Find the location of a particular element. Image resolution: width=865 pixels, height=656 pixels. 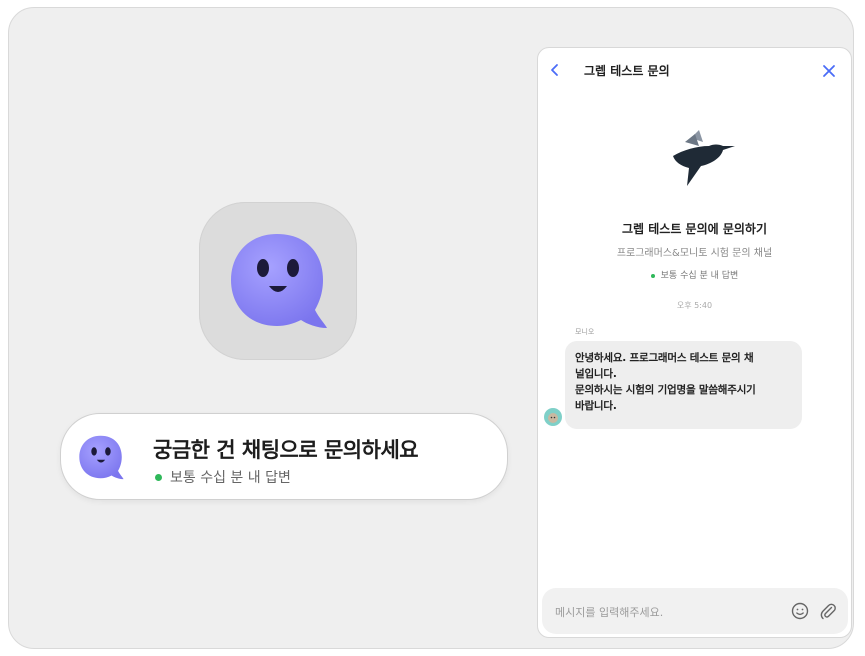

avatar-face-icon is located at coordinates (553, 418).